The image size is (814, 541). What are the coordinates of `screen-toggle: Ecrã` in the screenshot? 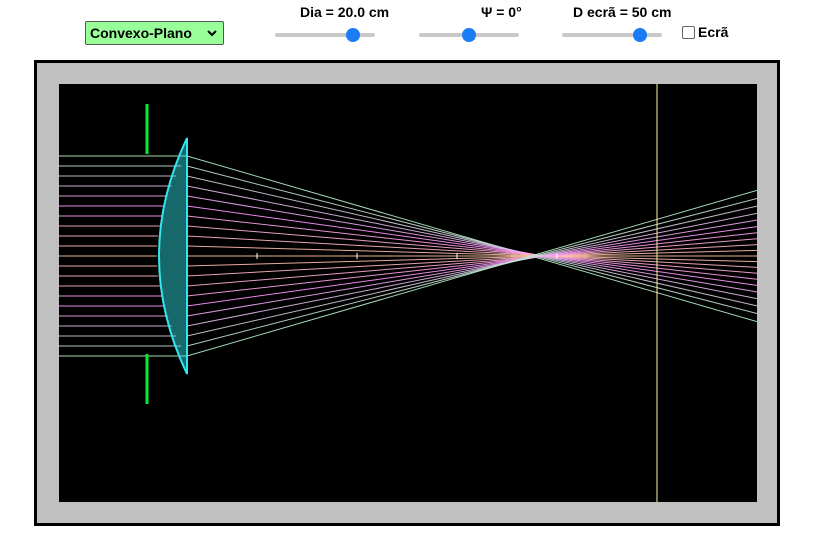 It's located at (705, 32).